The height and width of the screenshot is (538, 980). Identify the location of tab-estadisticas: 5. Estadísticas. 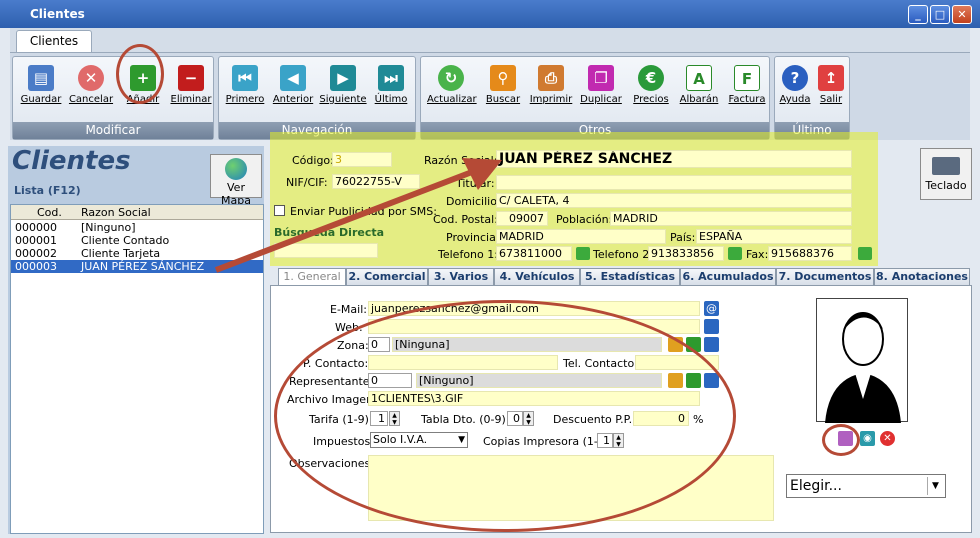
(630, 277).